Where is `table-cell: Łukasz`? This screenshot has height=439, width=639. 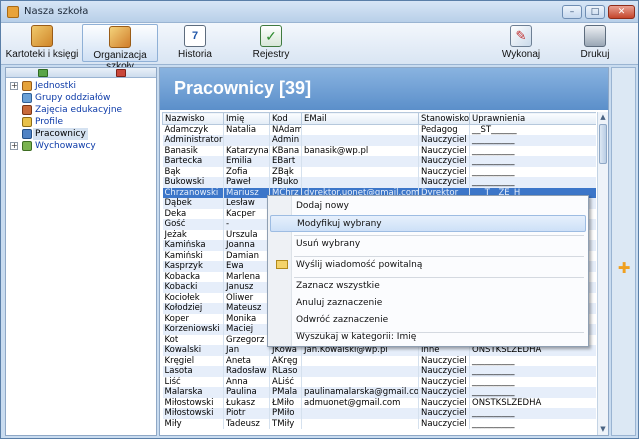 table-cell: Łukasz is located at coordinates (246, 402).